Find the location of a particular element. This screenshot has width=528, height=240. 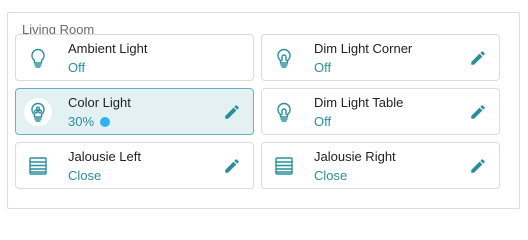

device-name: Jalousie Left is located at coordinates (104, 156).